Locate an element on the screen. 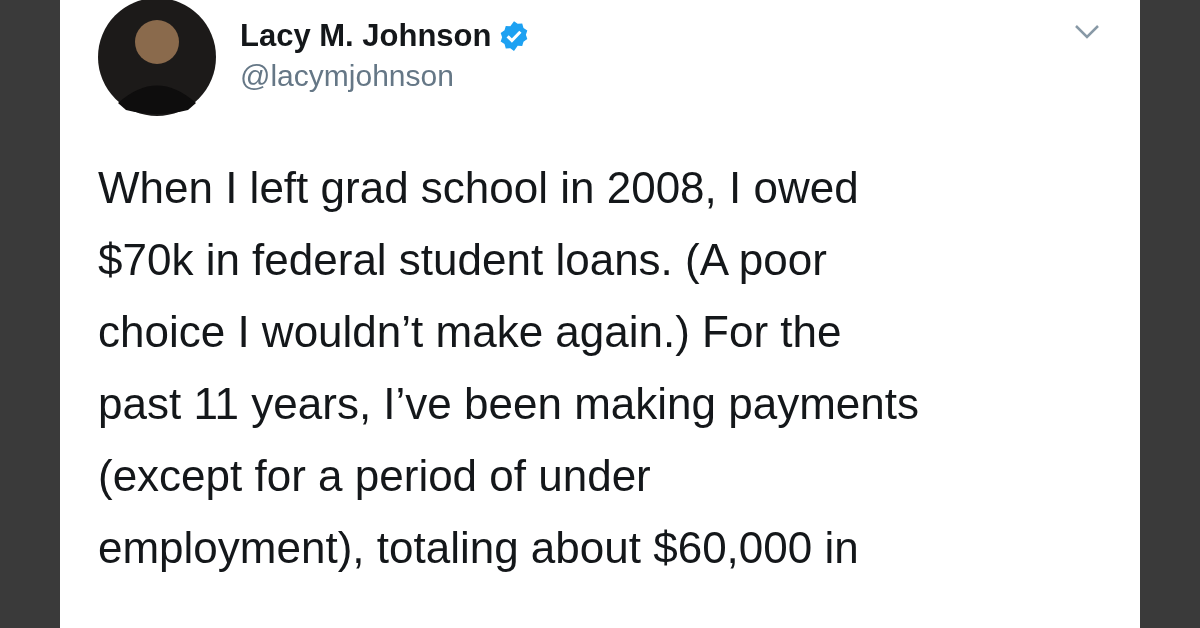  chevron-down-icon is located at coordinates (1087, 32).